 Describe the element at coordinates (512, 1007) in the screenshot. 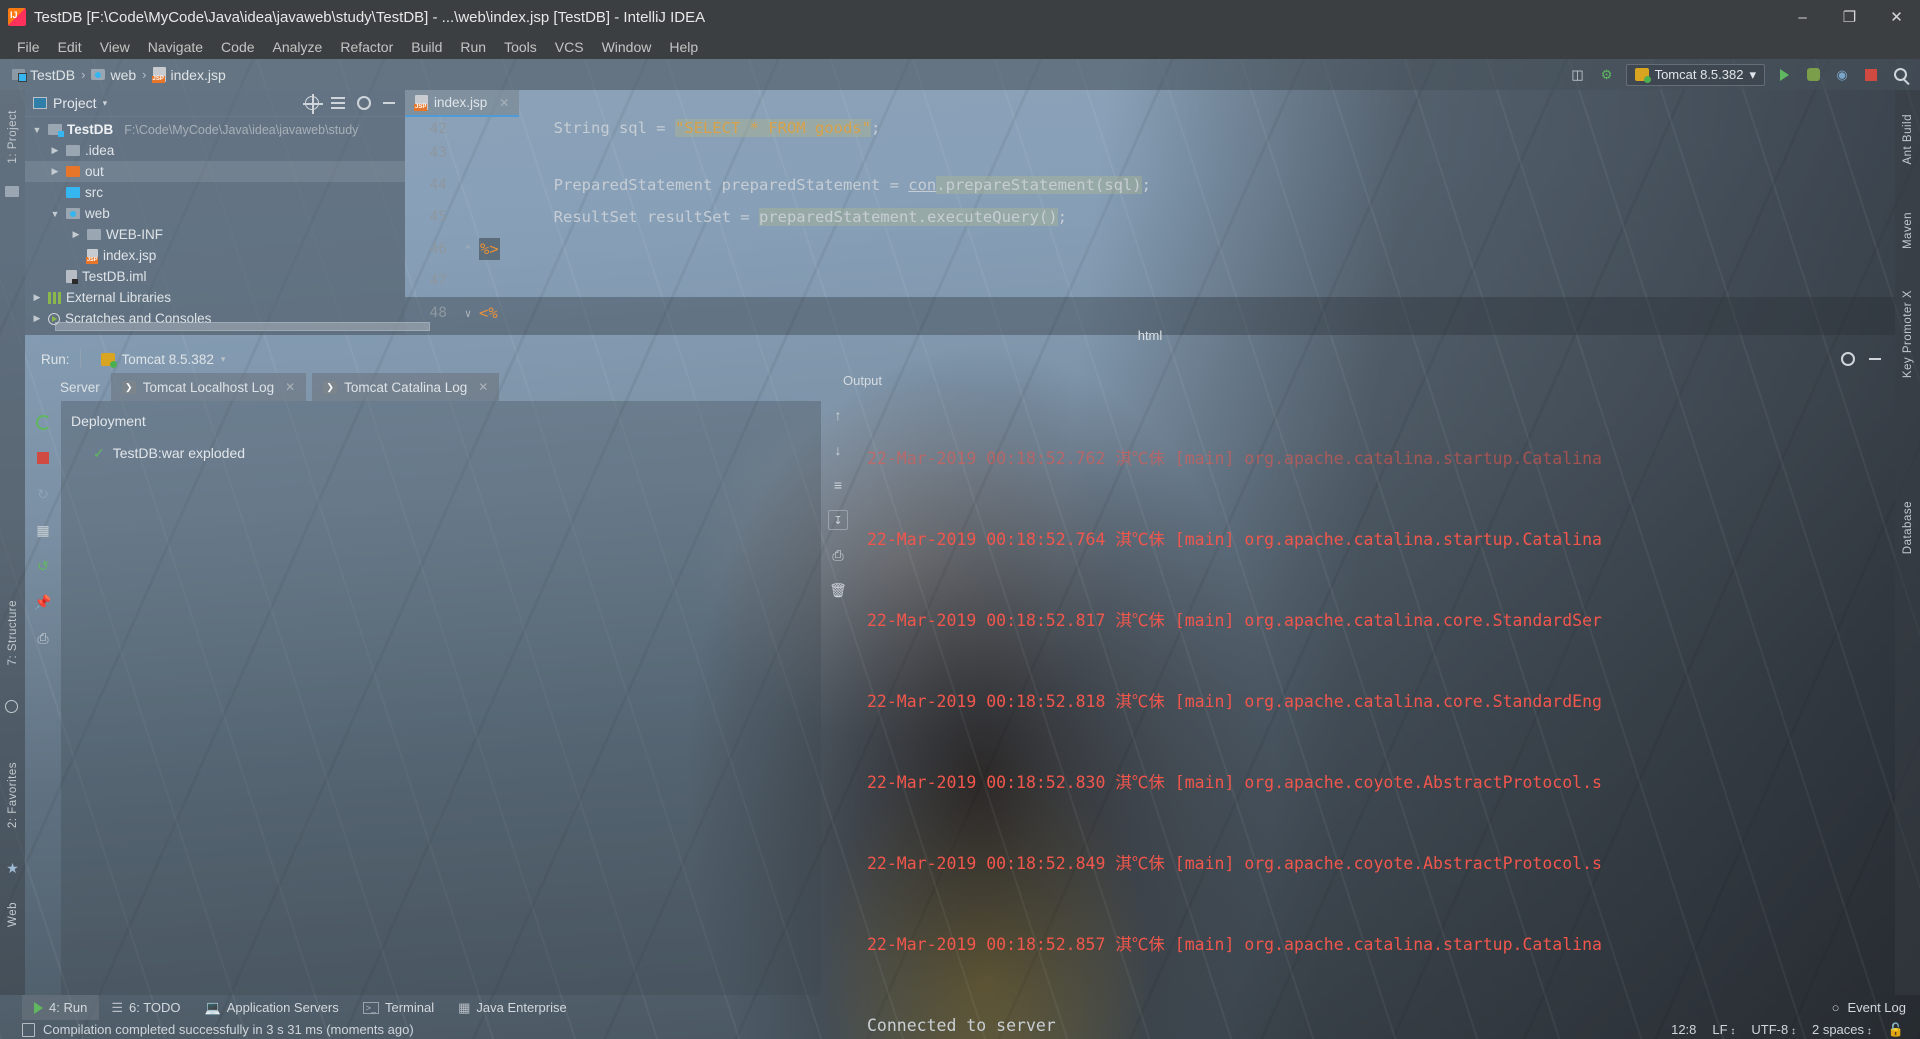

I see `bottom-item-java-enterprise: ▦ Java Enterprise` at that location.